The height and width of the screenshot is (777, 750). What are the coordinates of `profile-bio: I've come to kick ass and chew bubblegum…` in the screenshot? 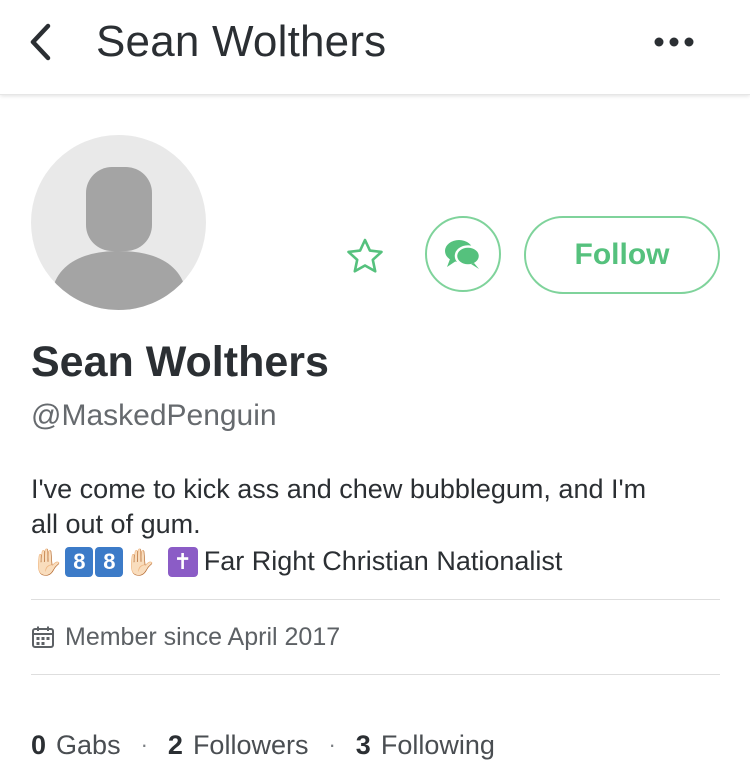 It's located at (376, 525).